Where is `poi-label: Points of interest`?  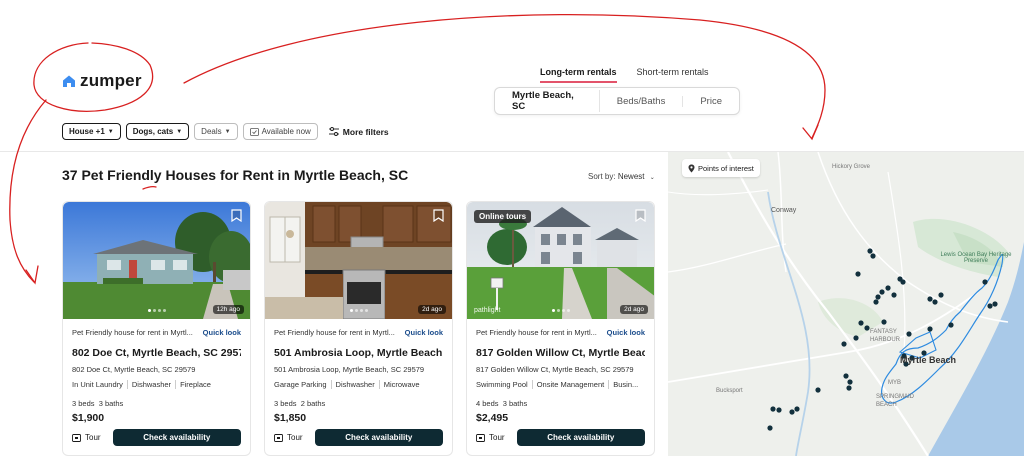
poi-label: Points of interest is located at coordinates (726, 168).